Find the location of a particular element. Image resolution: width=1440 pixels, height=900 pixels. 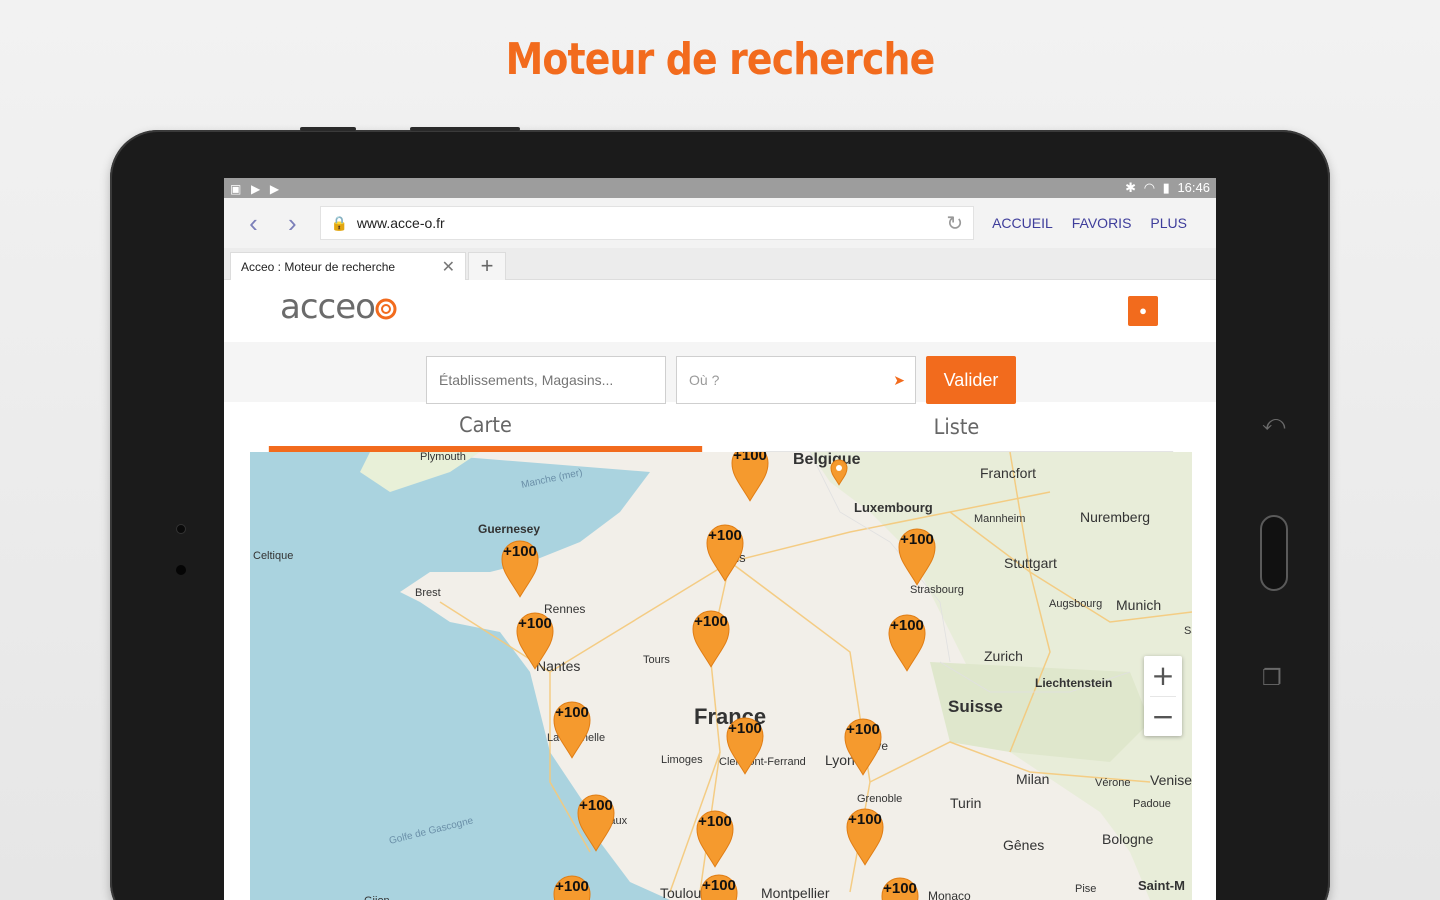

url-text: www.acce-o.fr is located at coordinates (652, 223).